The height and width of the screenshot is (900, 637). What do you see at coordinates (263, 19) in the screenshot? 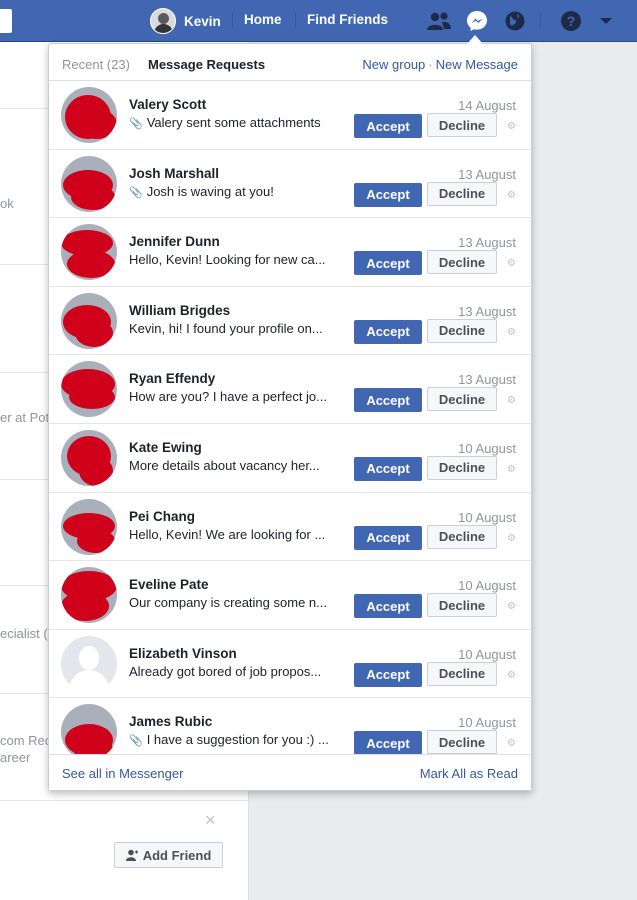
I see `home-link: Home` at bounding box center [263, 19].